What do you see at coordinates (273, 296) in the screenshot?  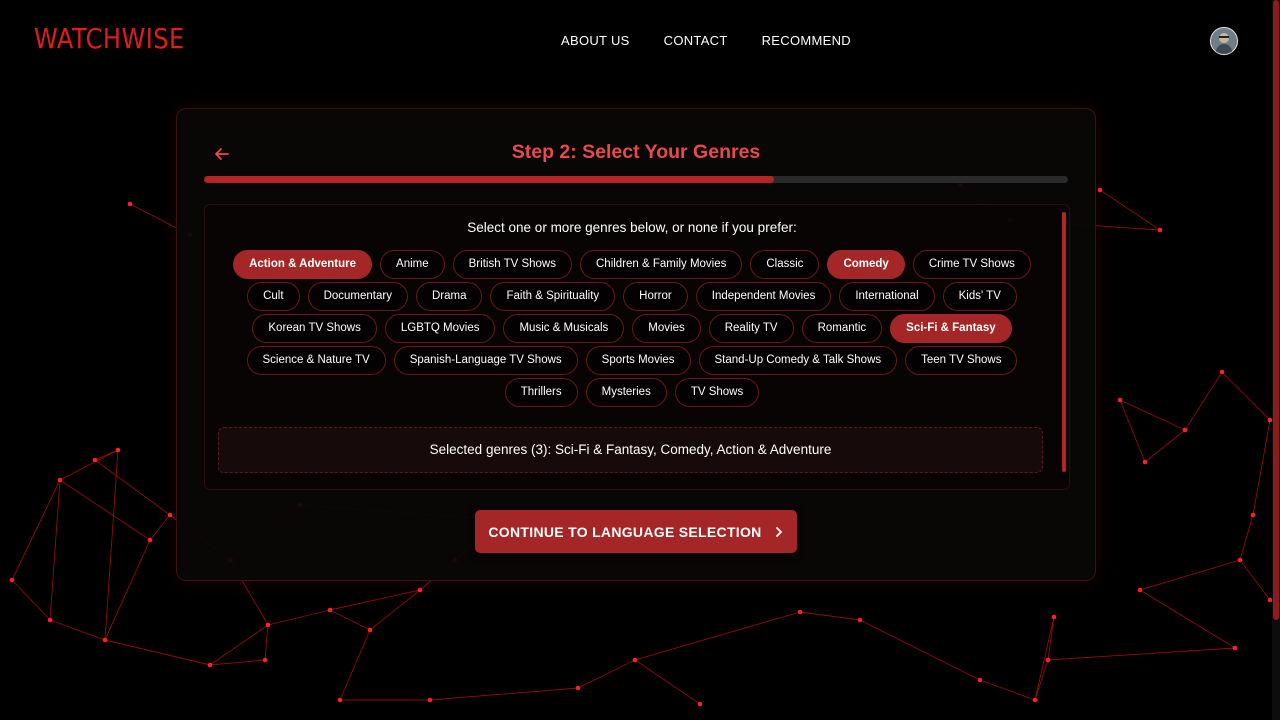 I see `genre-chip: Cult` at bounding box center [273, 296].